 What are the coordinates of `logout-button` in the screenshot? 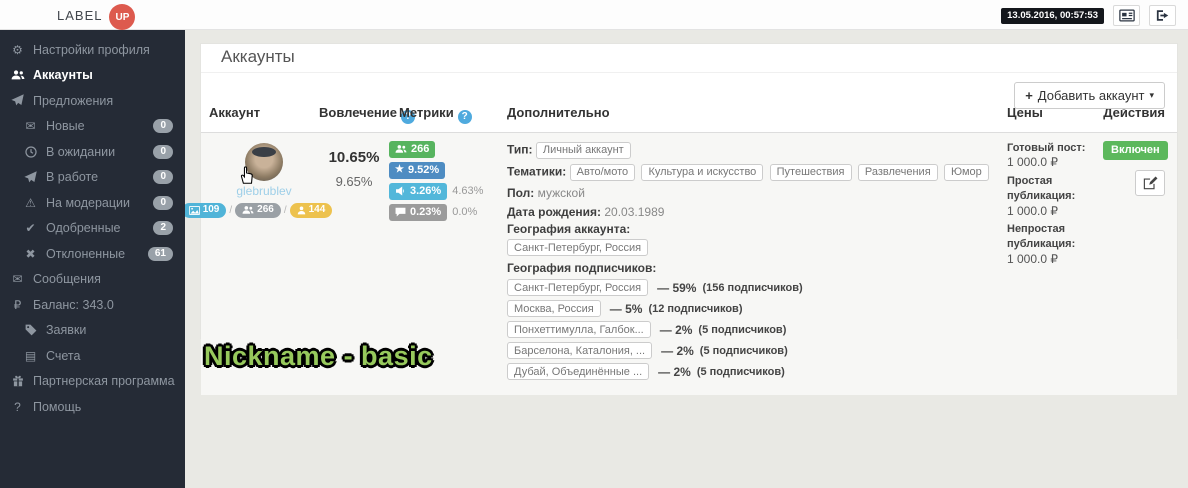 It's located at (1162, 15).